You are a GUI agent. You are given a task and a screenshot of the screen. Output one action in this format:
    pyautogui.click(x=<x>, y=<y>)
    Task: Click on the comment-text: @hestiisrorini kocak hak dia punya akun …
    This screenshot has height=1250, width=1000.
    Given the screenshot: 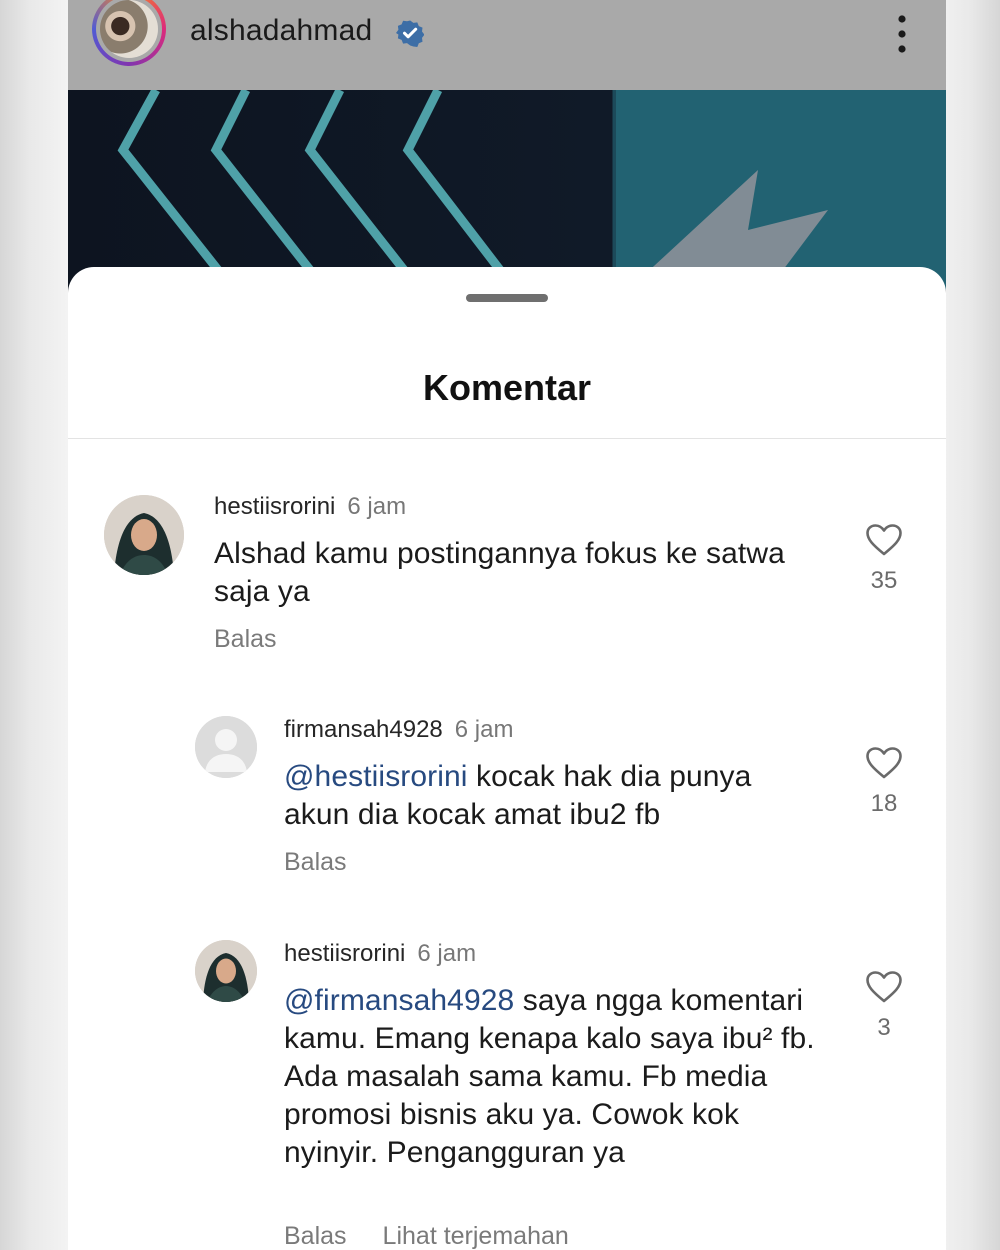 What is the action you would take?
    pyautogui.click(x=518, y=795)
    